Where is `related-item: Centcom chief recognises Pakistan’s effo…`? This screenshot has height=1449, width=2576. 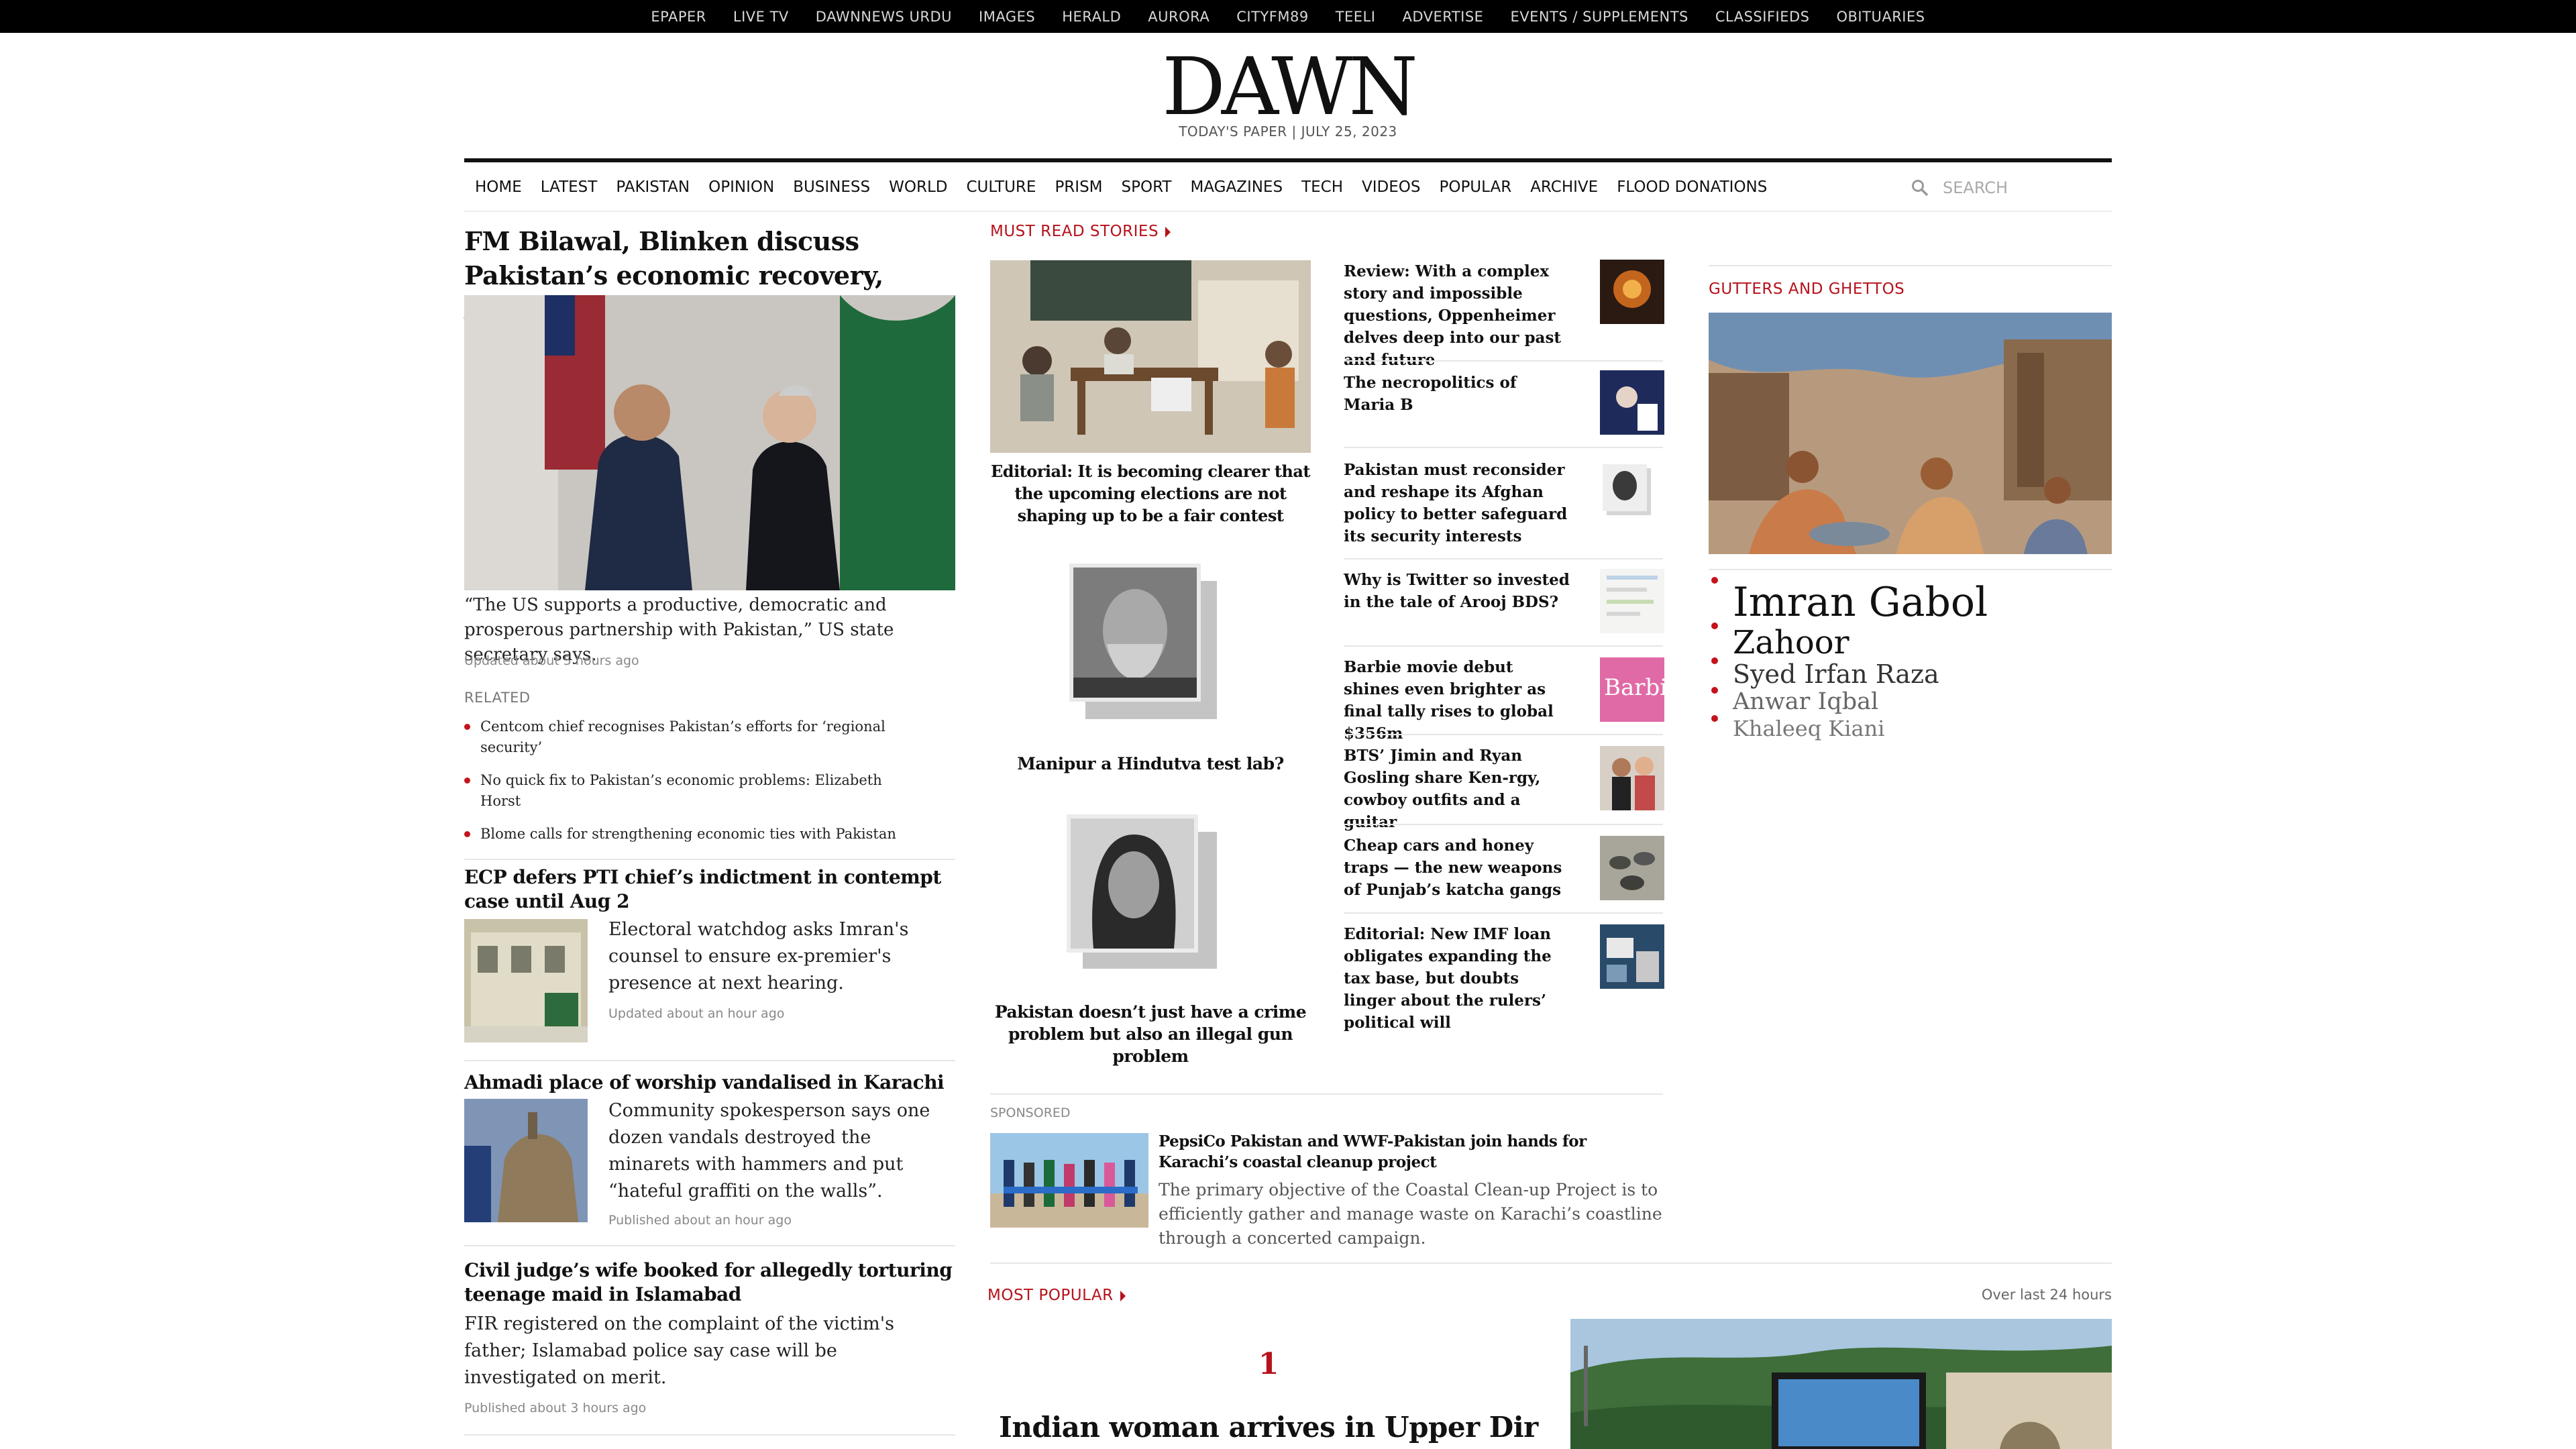
related-item: Centcom chief recognises Pakistan’s effo… is located at coordinates (675, 737).